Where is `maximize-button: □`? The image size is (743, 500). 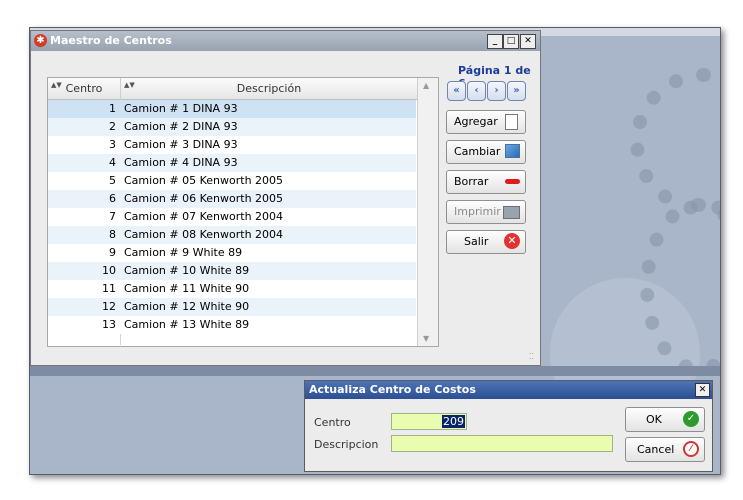 maximize-button: □ is located at coordinates (511, 41).